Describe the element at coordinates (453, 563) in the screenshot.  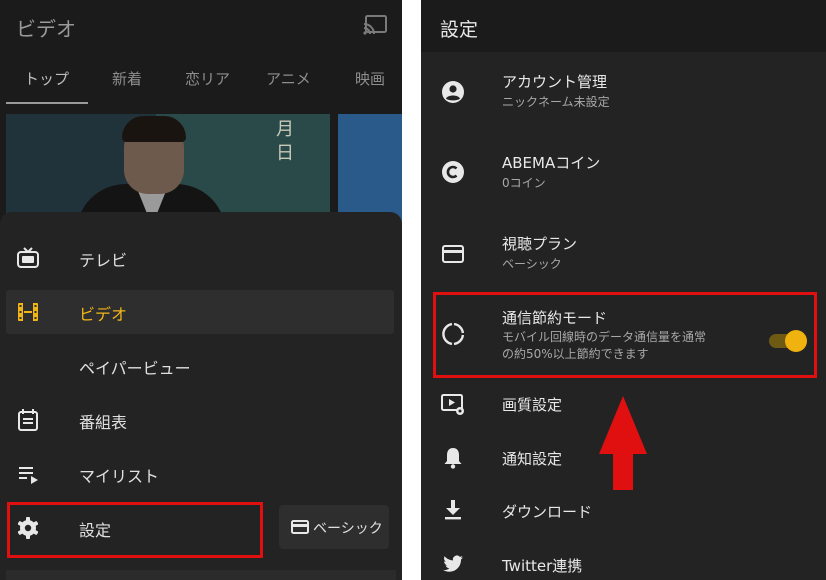
I see `twitter-icon` at that location.